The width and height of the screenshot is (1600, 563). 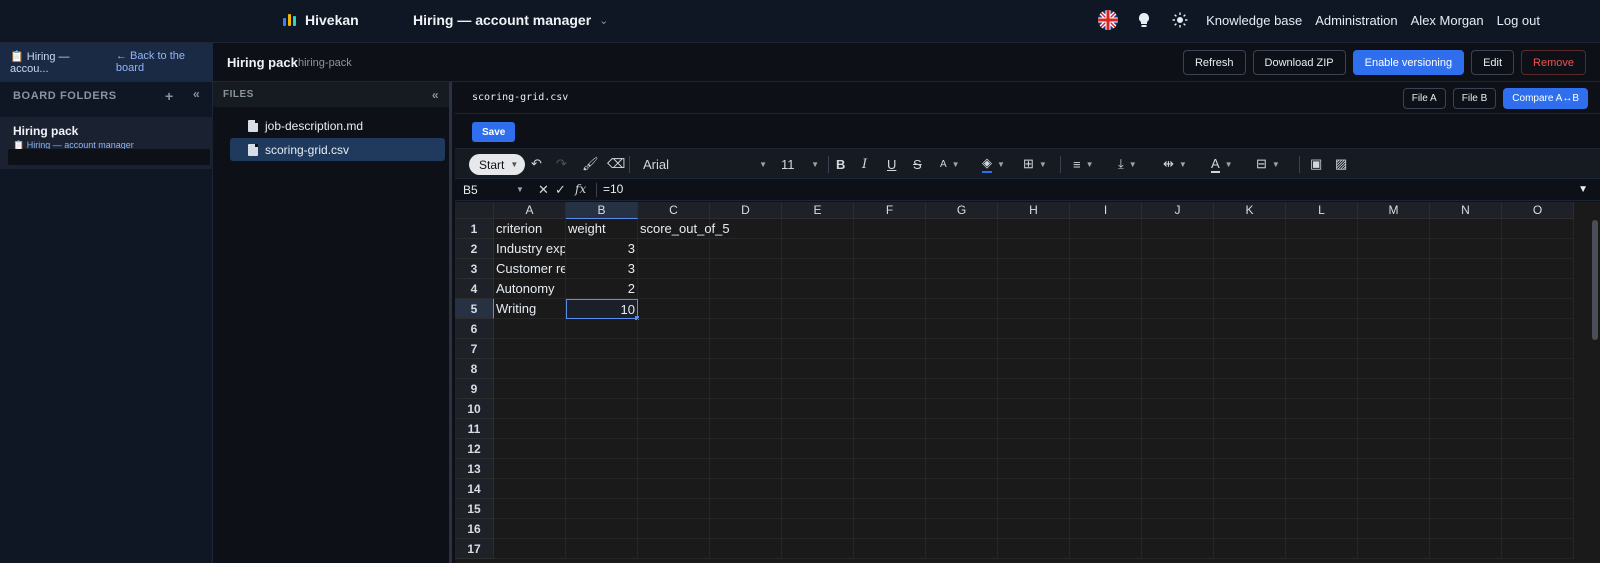 What do you see at coordinates (1538, 469) in the screenshot?
I see `cell-o13` at bounding box center [1538, 469].